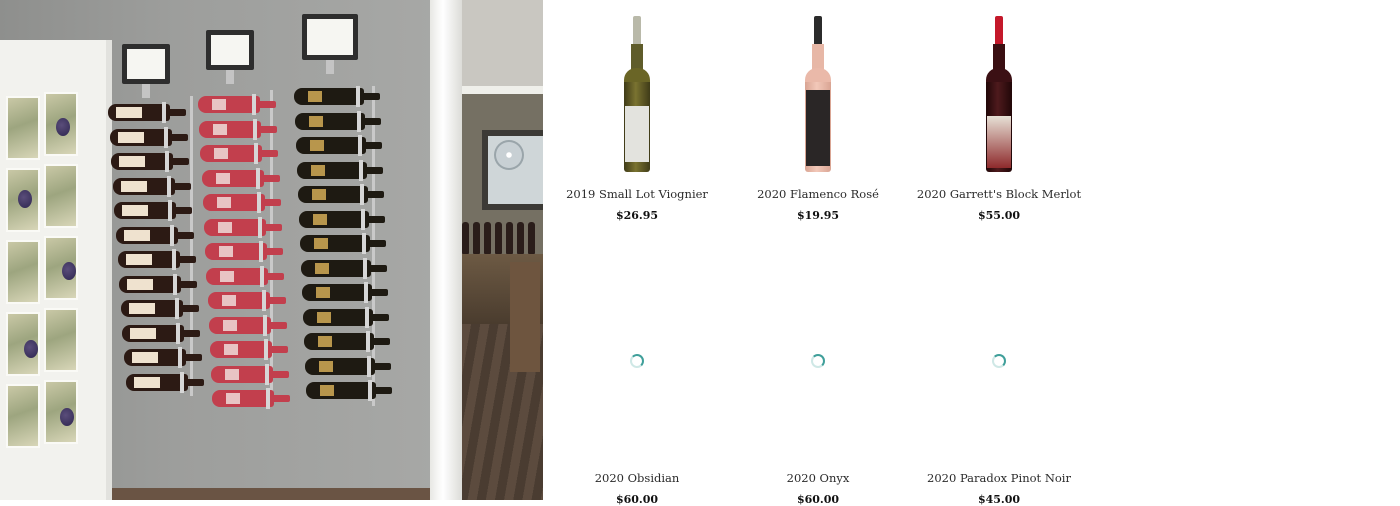 Image resolution: width=1400 pixels, height=506 pixels. I want to click on product-price: $26.95, so click(637, 215).